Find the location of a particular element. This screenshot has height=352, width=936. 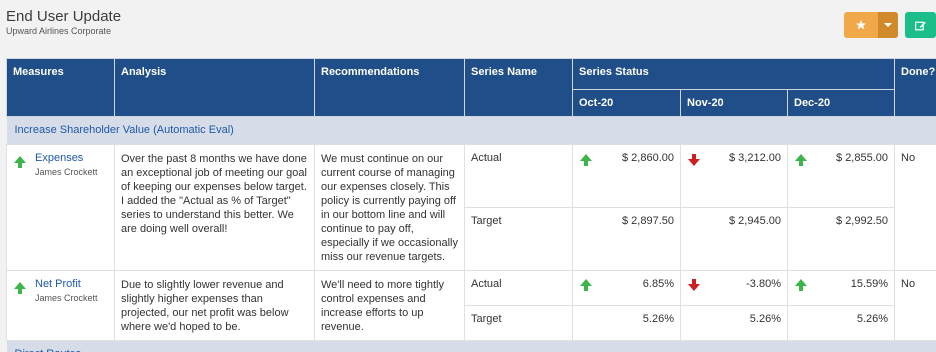

section-row: Direct Routes is located at coordinates (471, 346).